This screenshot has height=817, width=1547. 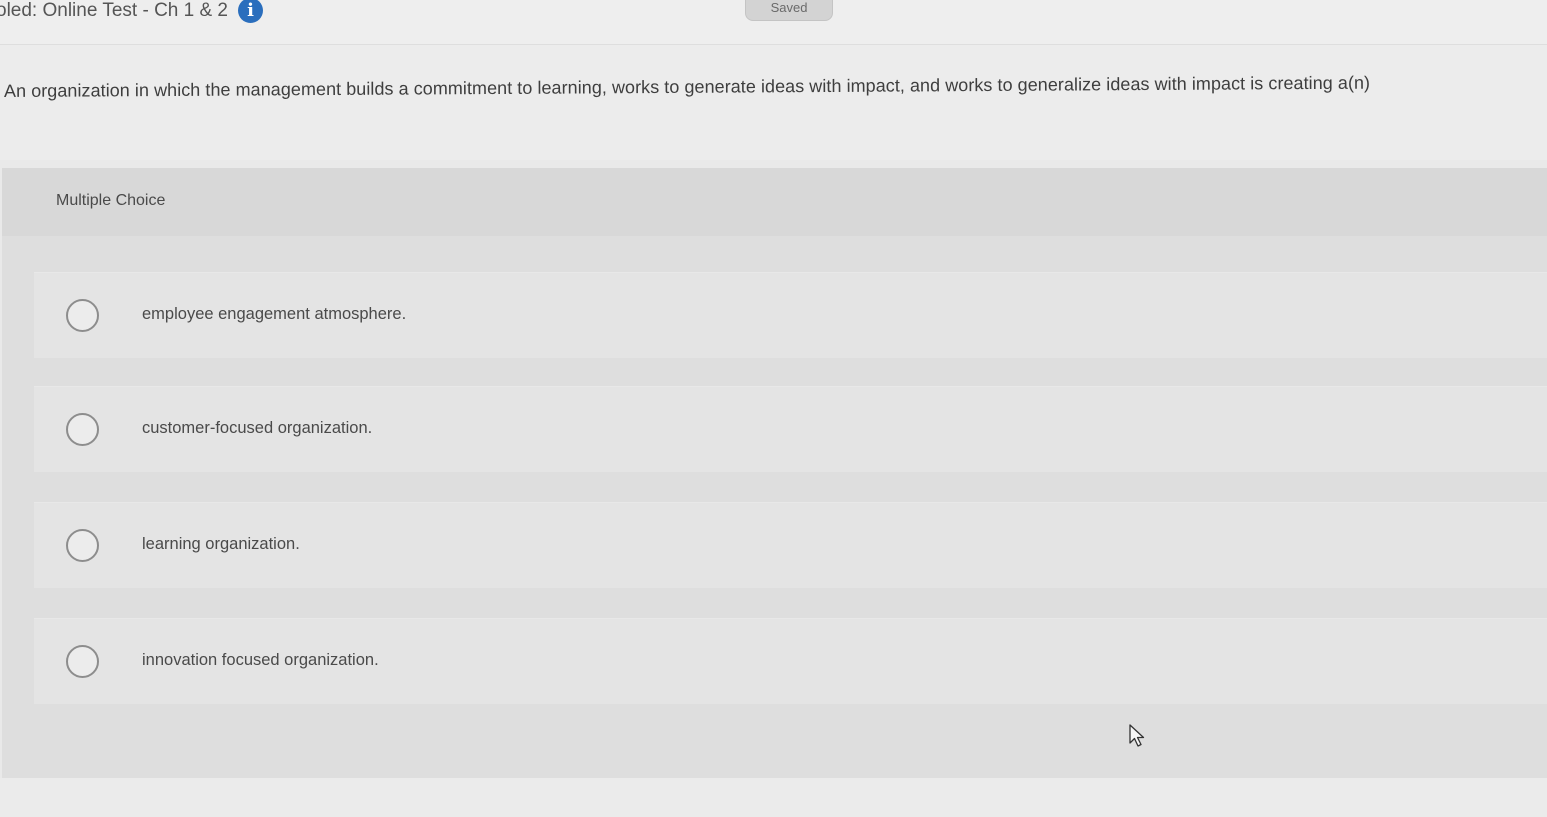 What do you see at coordinates (774, 202) in the screenshot?
I see `question-type-header: Multiple Choice` at bounding box center [774, 202].